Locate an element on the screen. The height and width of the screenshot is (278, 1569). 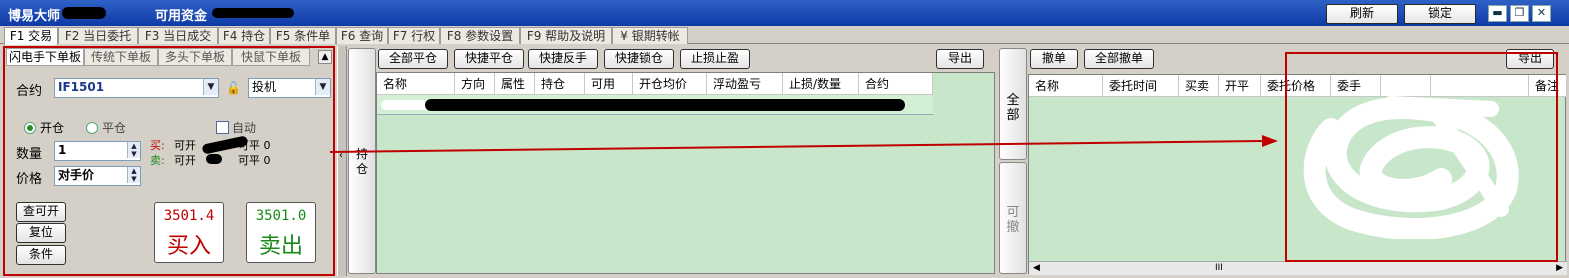
minimize-icon: ▬ is located at coordinates (1497, 13).